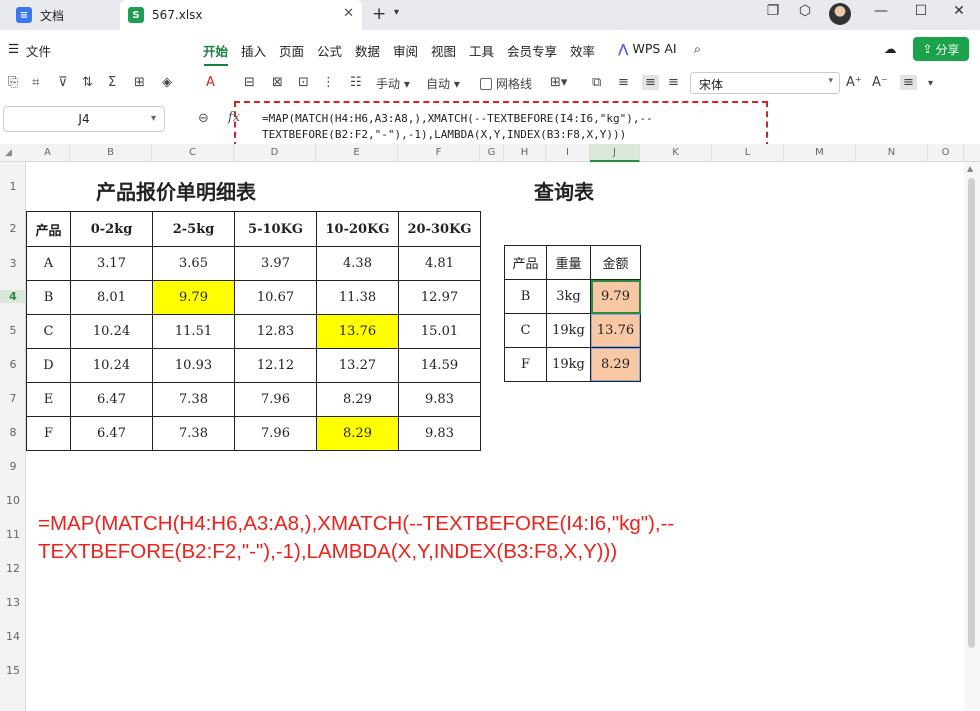 The width and height of the screenshot is (980, 711). I want to click on minimize-icon: —, so click(881, 11).